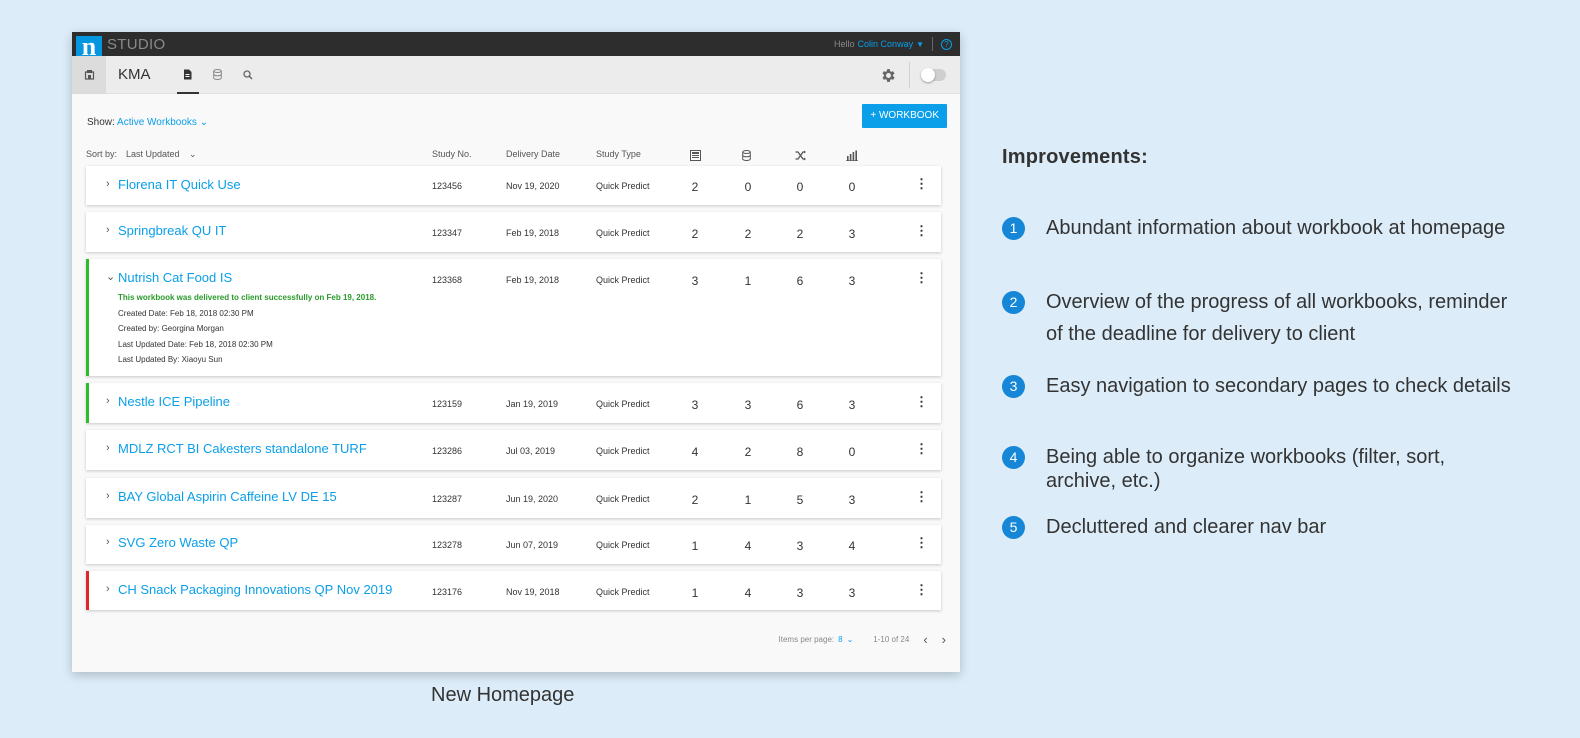 The height and width of the screenshot is (738, 1580). What do you see at coordinates (452, 154) in the screenshot?
I see `header-study-no: Study No.` at bounding box center [452, 154].